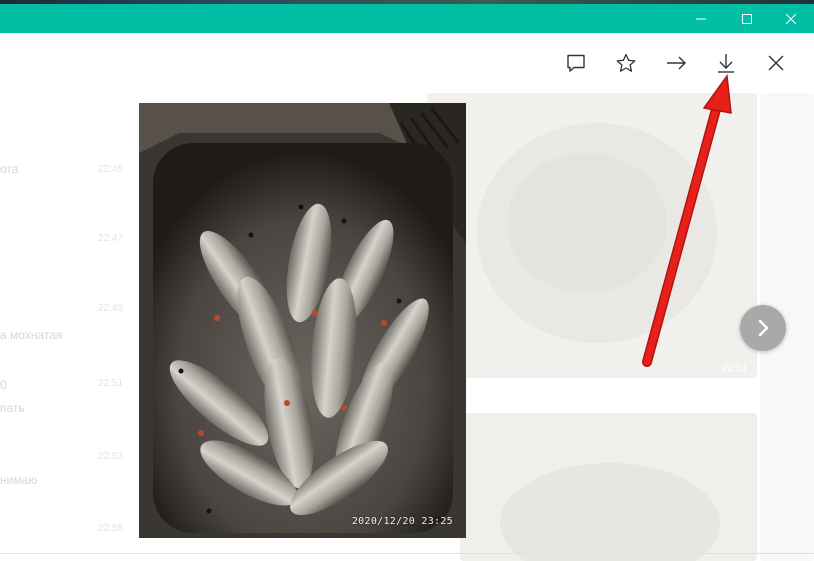 This screenshot has height=561, width=814. What do you see at coordinates (3, 385) in the screenshot?
I see `chat-snippet: 0` at bounding box center [3, 385].